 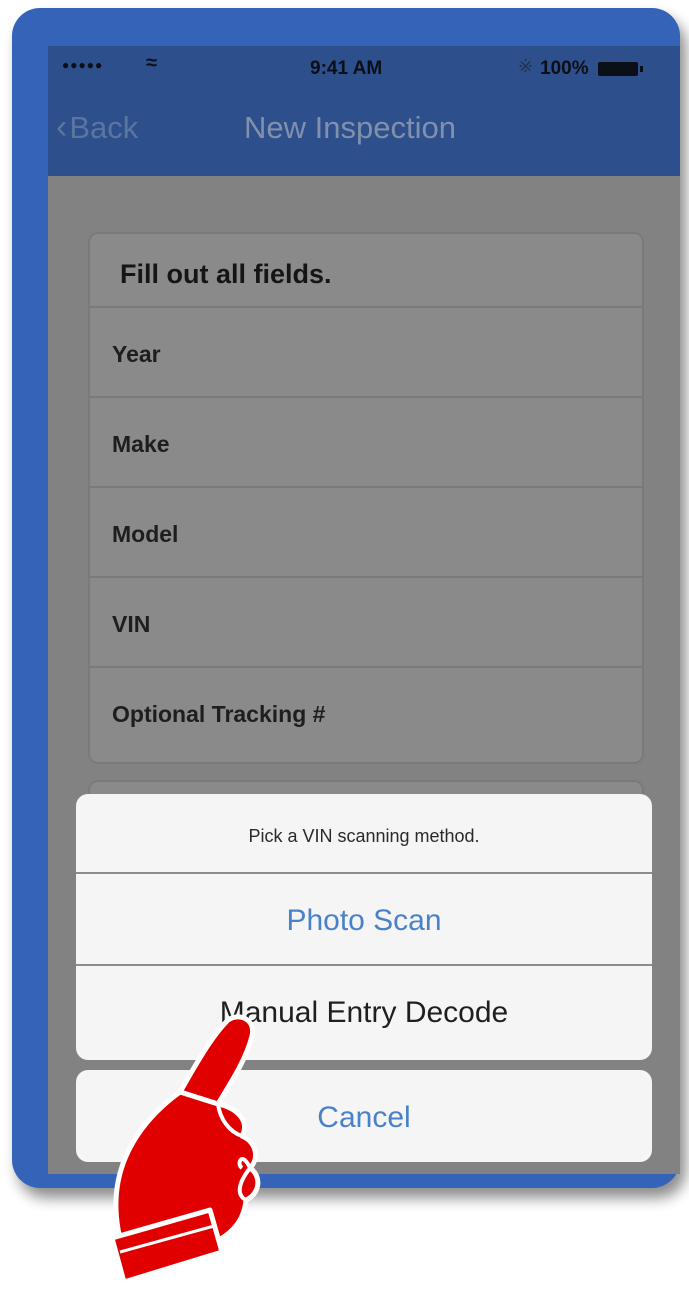 I want to click on field-tracking-number: Optional Tracking #, so click(x=366, y=713).